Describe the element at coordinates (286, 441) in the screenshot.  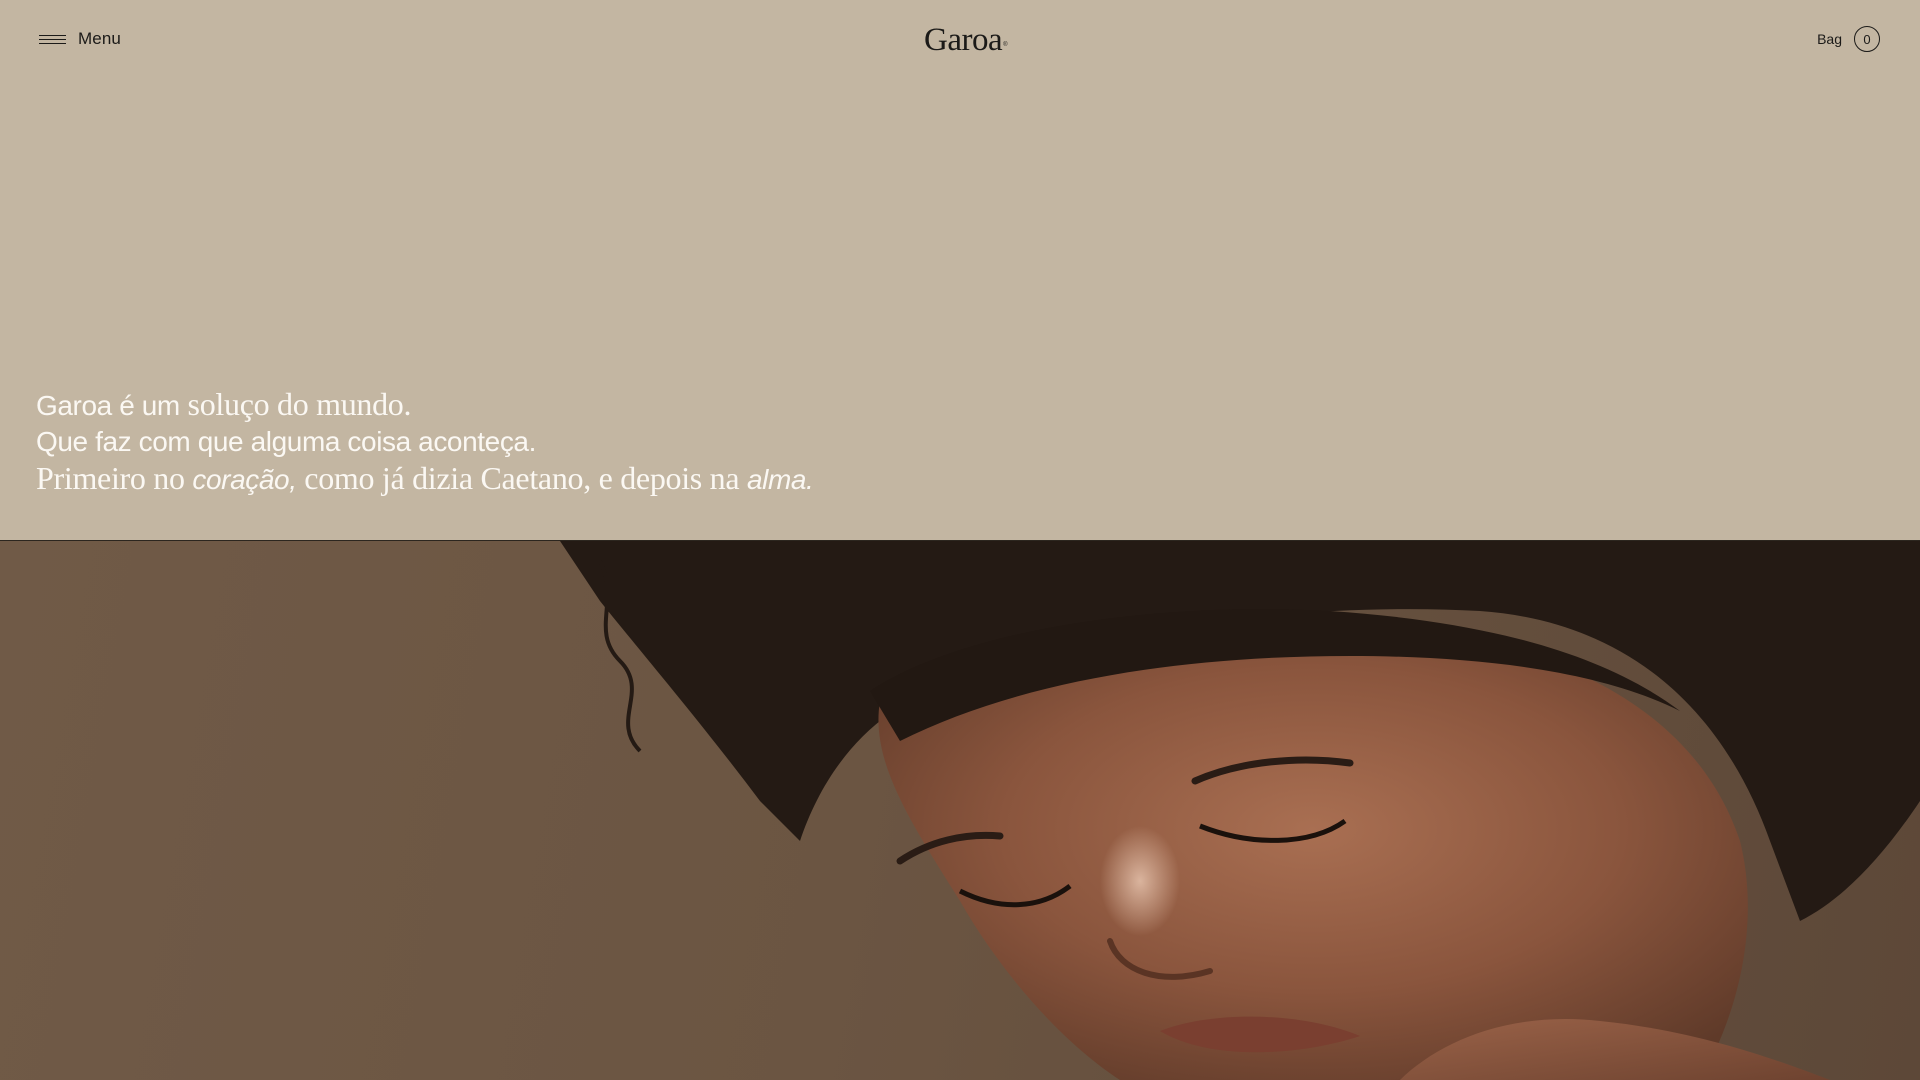
I see `intro-line-2: Que faz com que alguma coisa aconteça.` at that location.